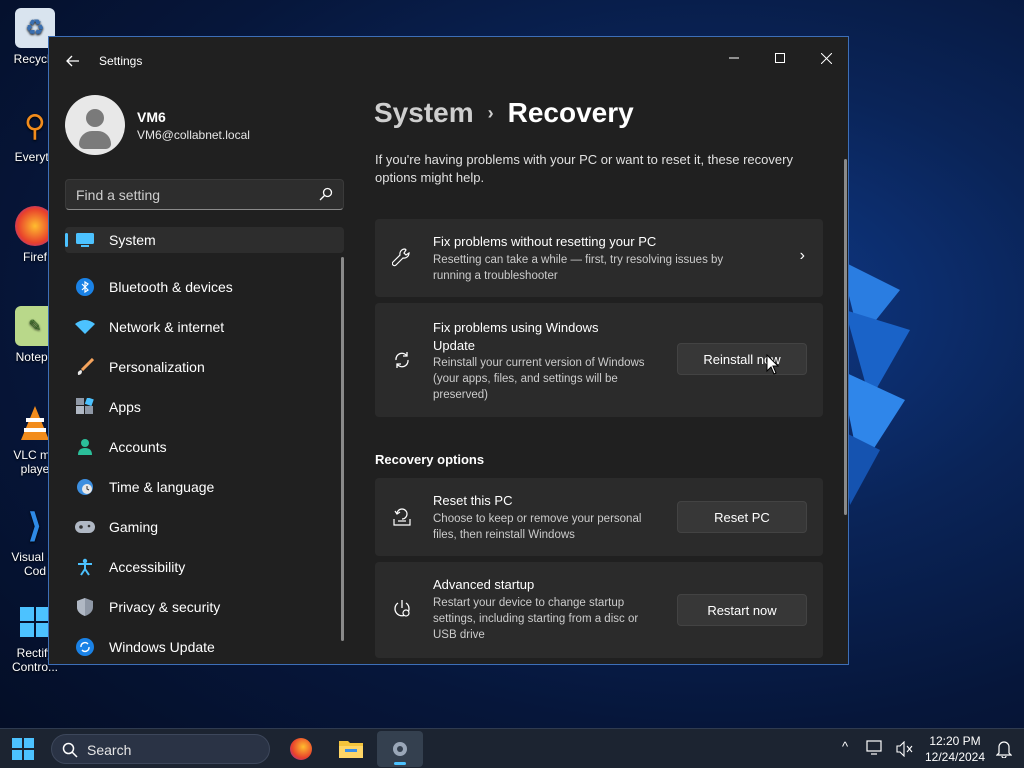  What do you see at coordinates (134, 527) in the screenshot?
I see `sidebar-item-label: Gaming` at bounding box center [134, 527].